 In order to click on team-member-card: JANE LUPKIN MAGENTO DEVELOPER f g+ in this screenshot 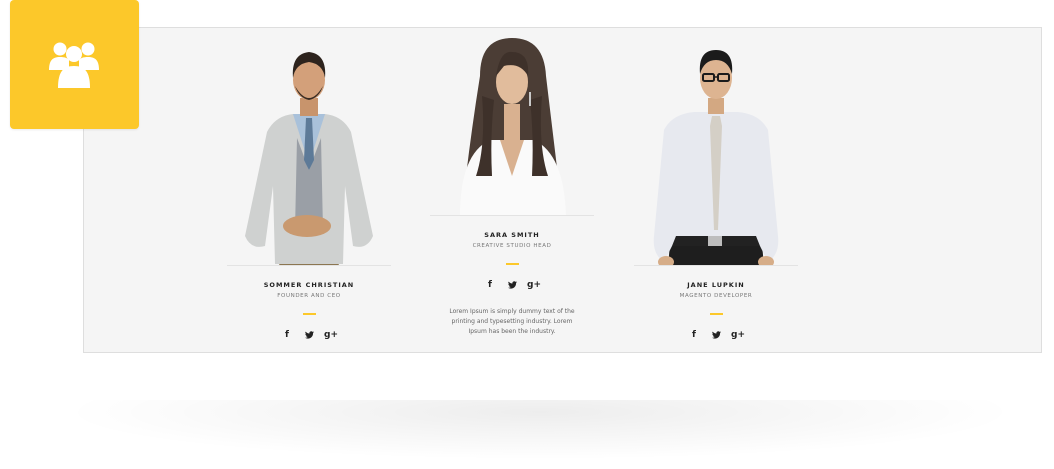, I will do `click(716, 191)`.